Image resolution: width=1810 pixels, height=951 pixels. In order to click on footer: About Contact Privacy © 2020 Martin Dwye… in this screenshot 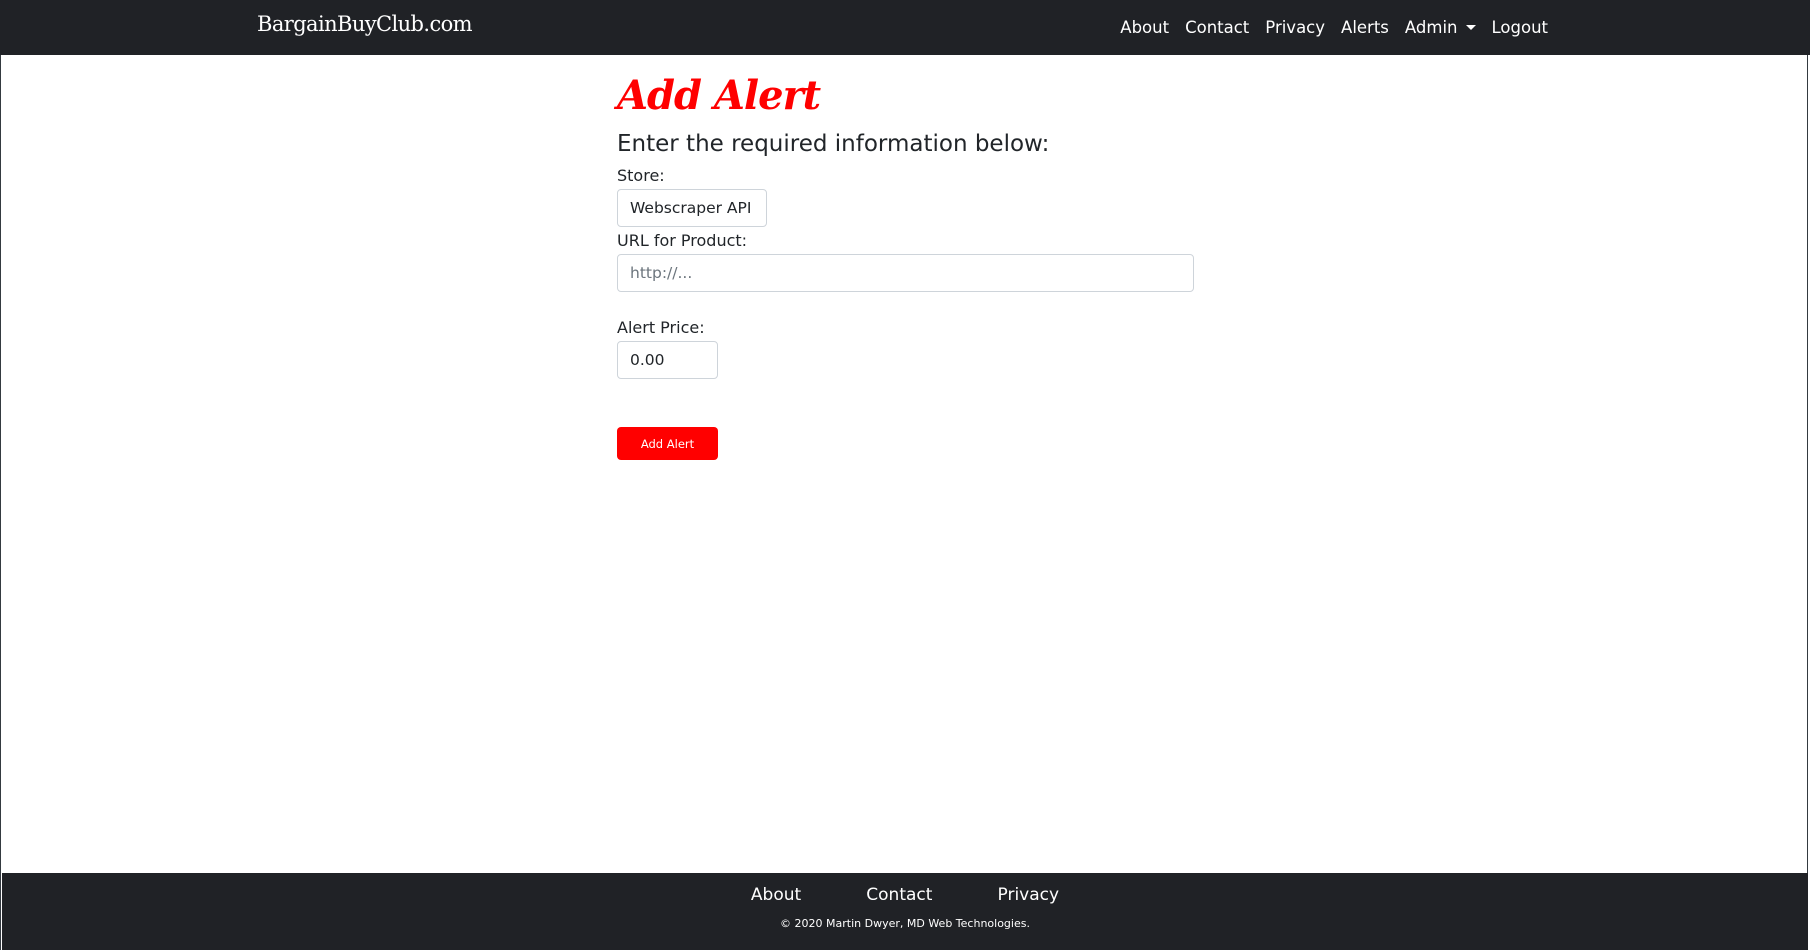, I will do `click(905, 911)`.